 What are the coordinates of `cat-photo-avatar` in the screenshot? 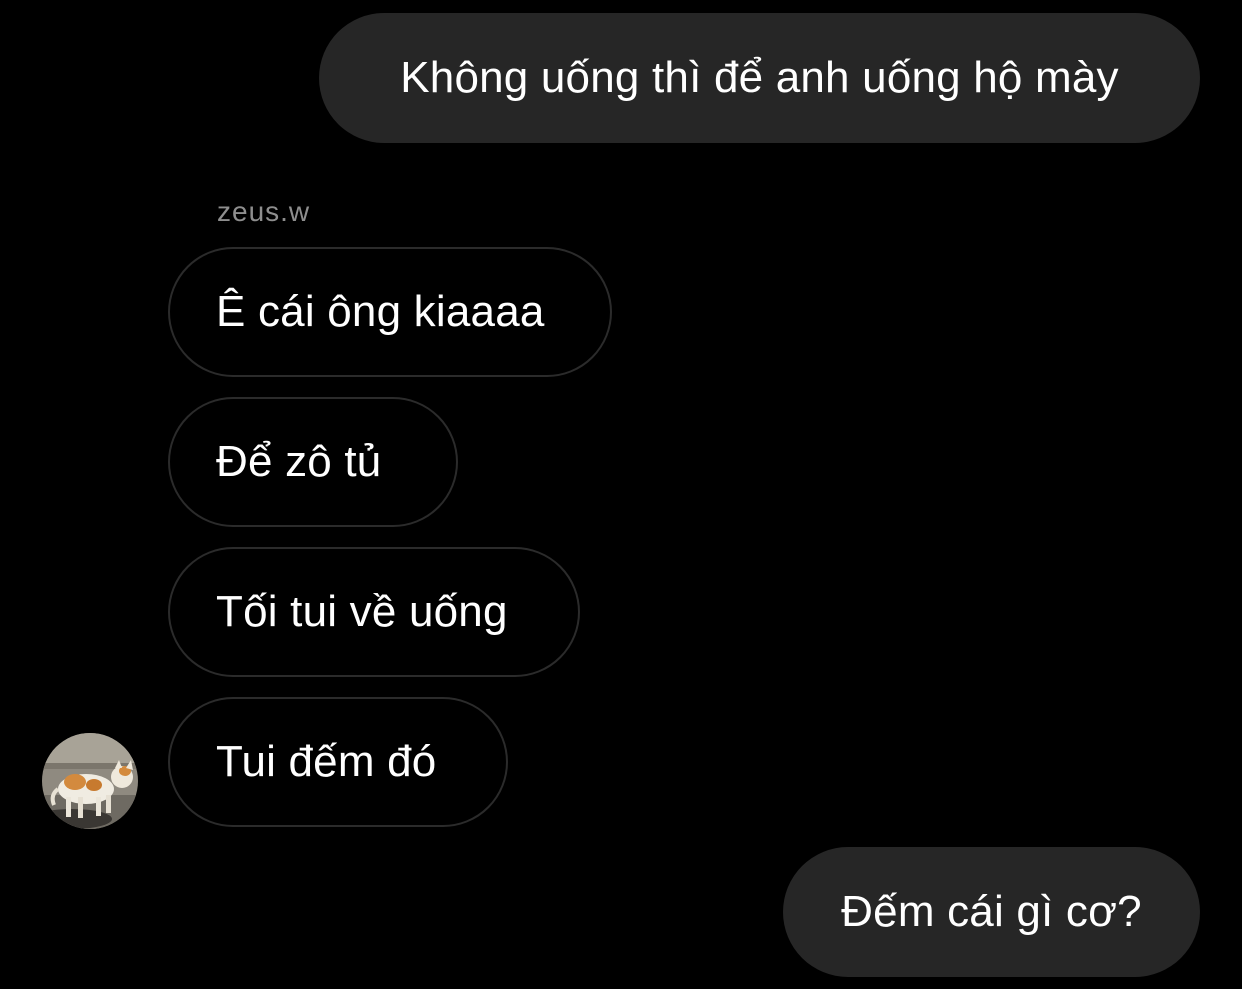 It's located at (90, 781).